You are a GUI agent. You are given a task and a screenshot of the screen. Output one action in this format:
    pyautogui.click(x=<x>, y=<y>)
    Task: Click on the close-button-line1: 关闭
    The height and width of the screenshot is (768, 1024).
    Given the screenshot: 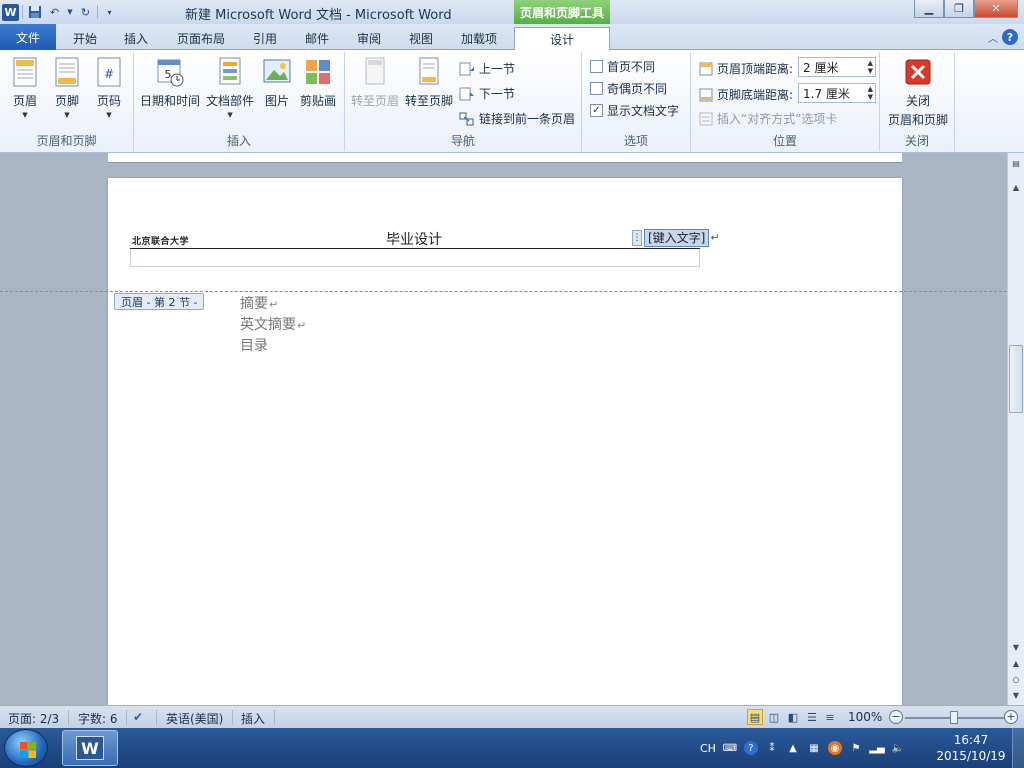 What is the action you would take?
    pyautogui.click(x=917, y=101)
    